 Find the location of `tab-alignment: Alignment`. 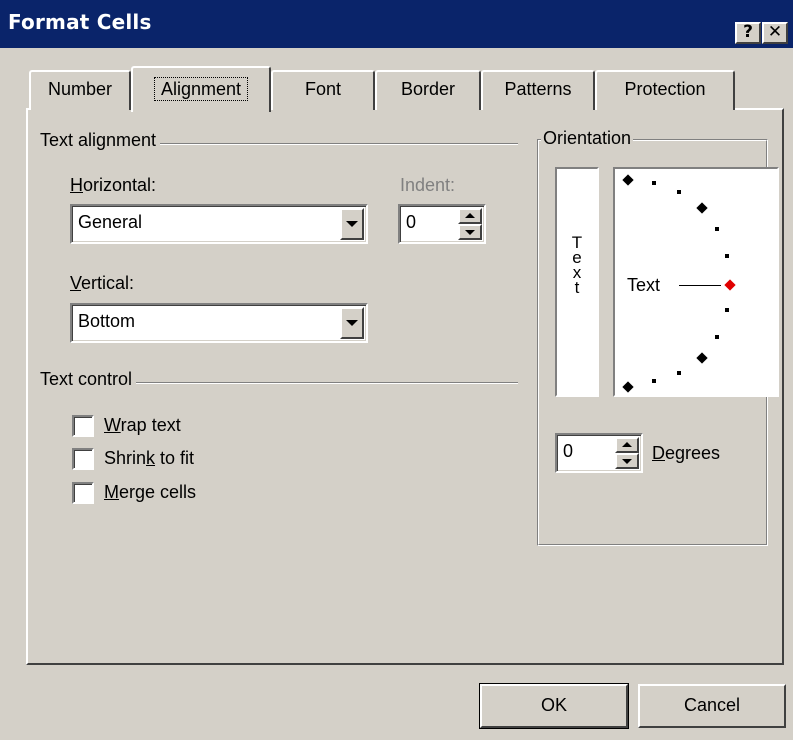

tab-alignment: Alignment is located at coordinates (201, 89).